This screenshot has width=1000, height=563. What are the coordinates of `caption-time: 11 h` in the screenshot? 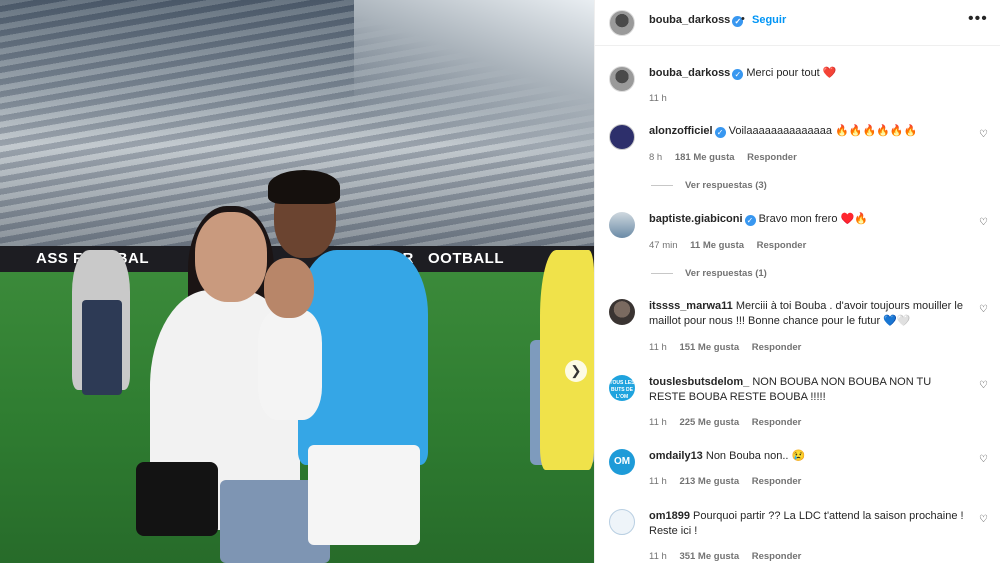 It's located at (663, 98).